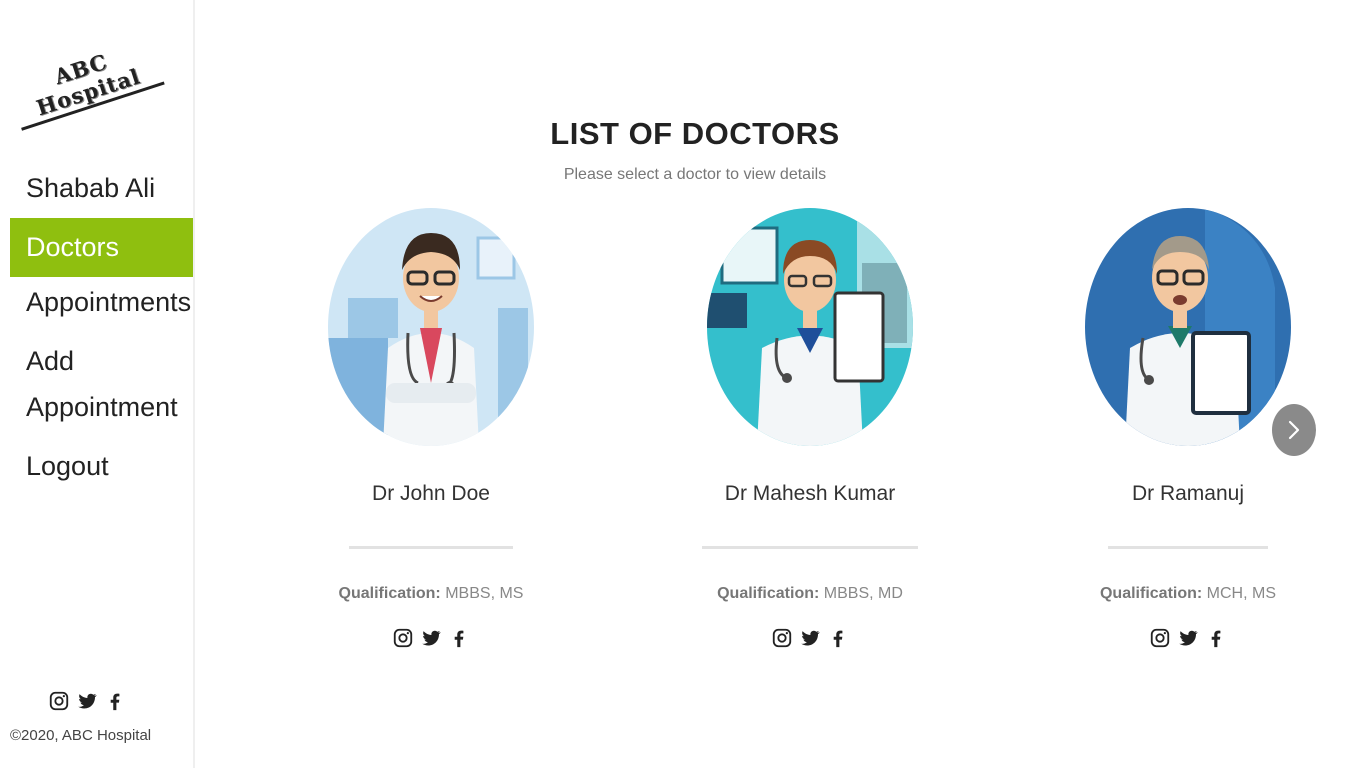  I want to click on chevron-right-icon, so click(1294, 430).